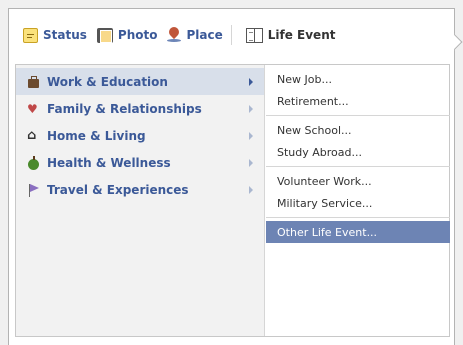  Describe the element at coordinates (96, 135) in the screenshot. I see `category-label: Home & Living` at that location.